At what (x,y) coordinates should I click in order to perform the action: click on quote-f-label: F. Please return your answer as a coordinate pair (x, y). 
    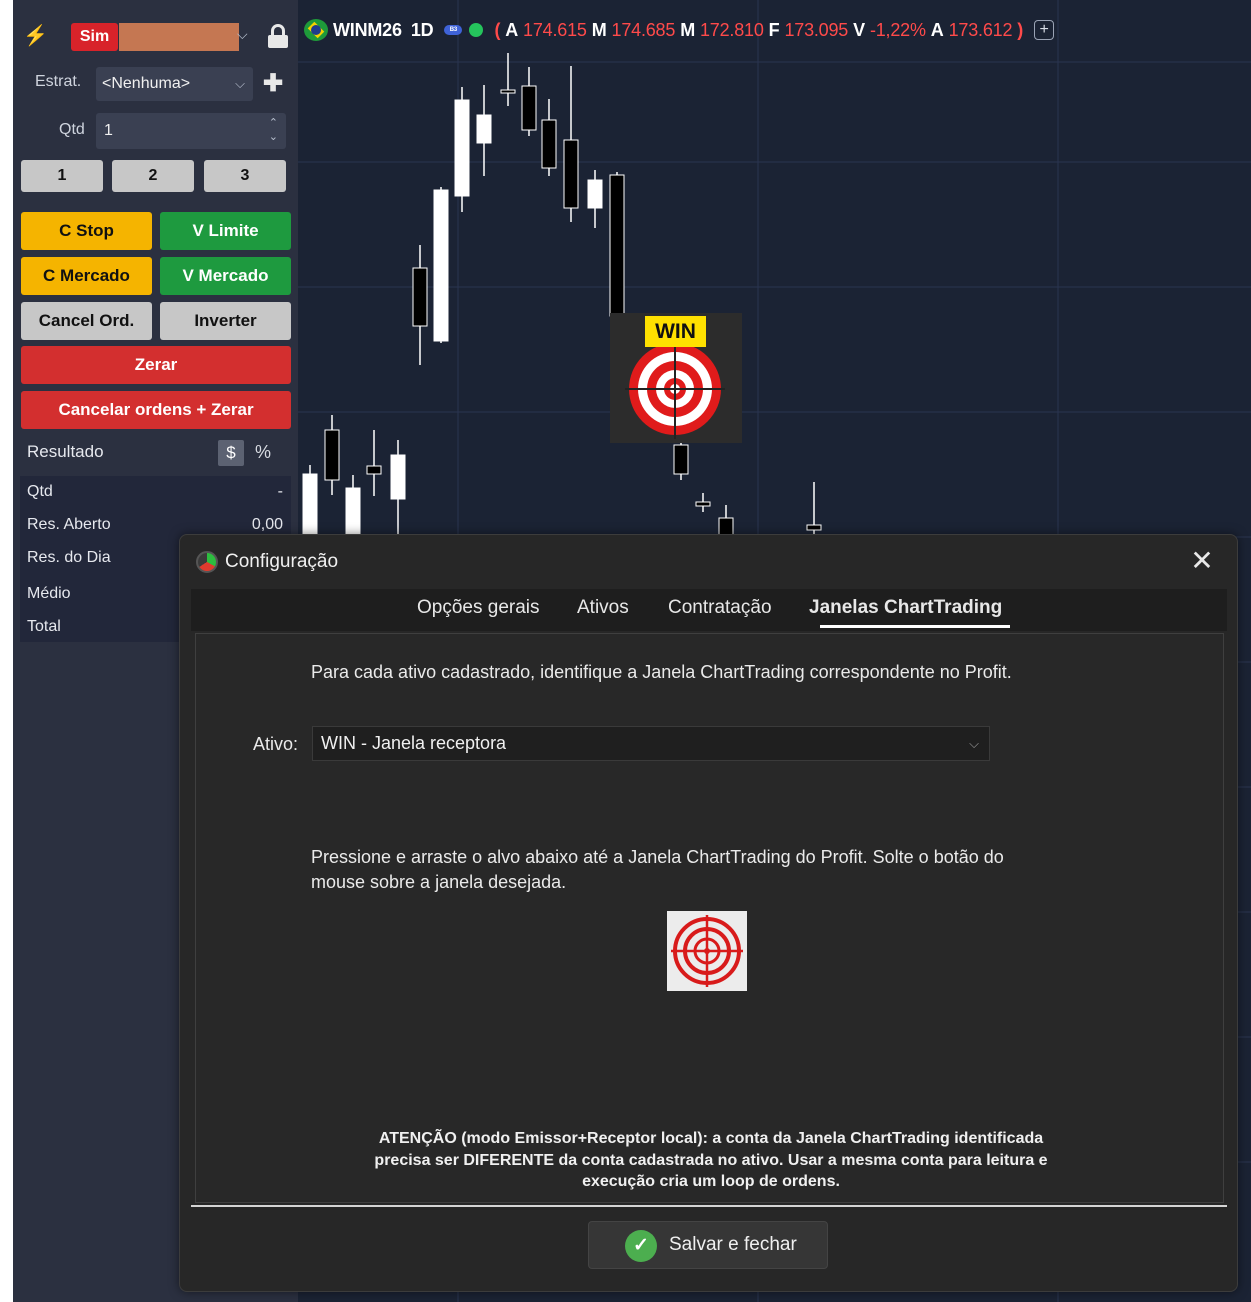
    Looking at the image, I should click on (774, 29).